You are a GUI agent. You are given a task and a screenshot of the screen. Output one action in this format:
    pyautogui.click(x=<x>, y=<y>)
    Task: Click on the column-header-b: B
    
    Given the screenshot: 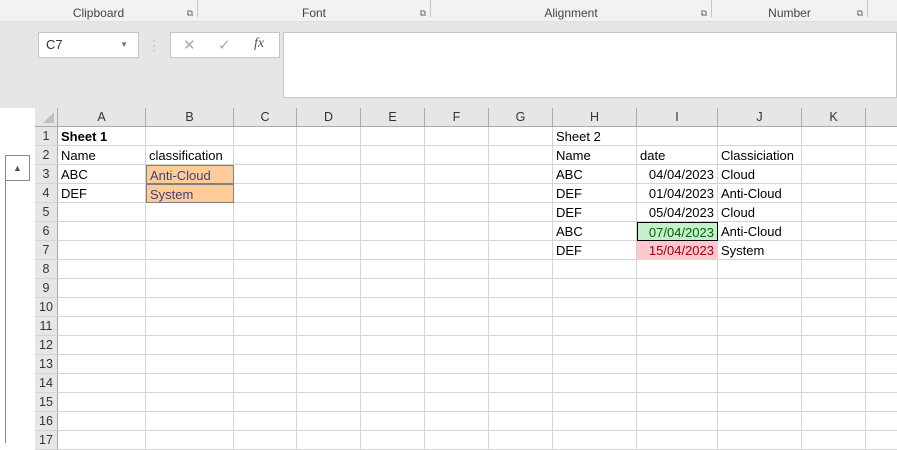 What is the action you would take?
    pyautogui.click(x=190, y=117)
    